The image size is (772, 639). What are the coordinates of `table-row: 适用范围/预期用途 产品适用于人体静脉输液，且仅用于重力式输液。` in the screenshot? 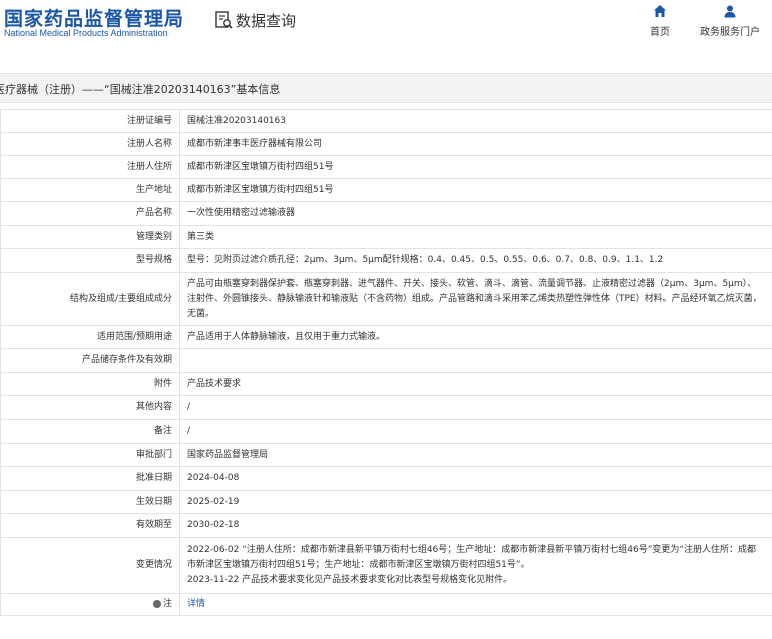 It's located at (386, 337).